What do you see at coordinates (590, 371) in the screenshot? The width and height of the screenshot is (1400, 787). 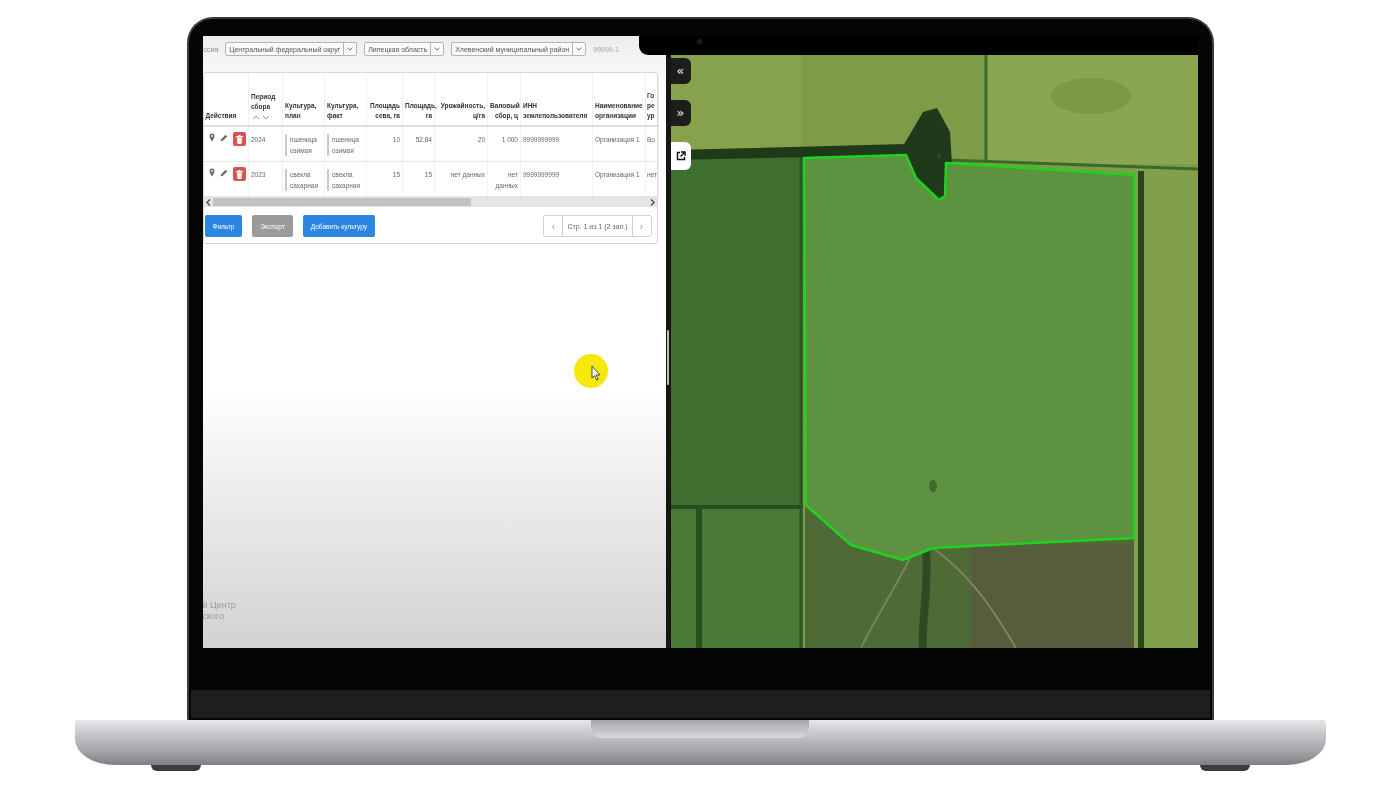 I see `mouse-pointer-icon` at bounding box center [590, 371].